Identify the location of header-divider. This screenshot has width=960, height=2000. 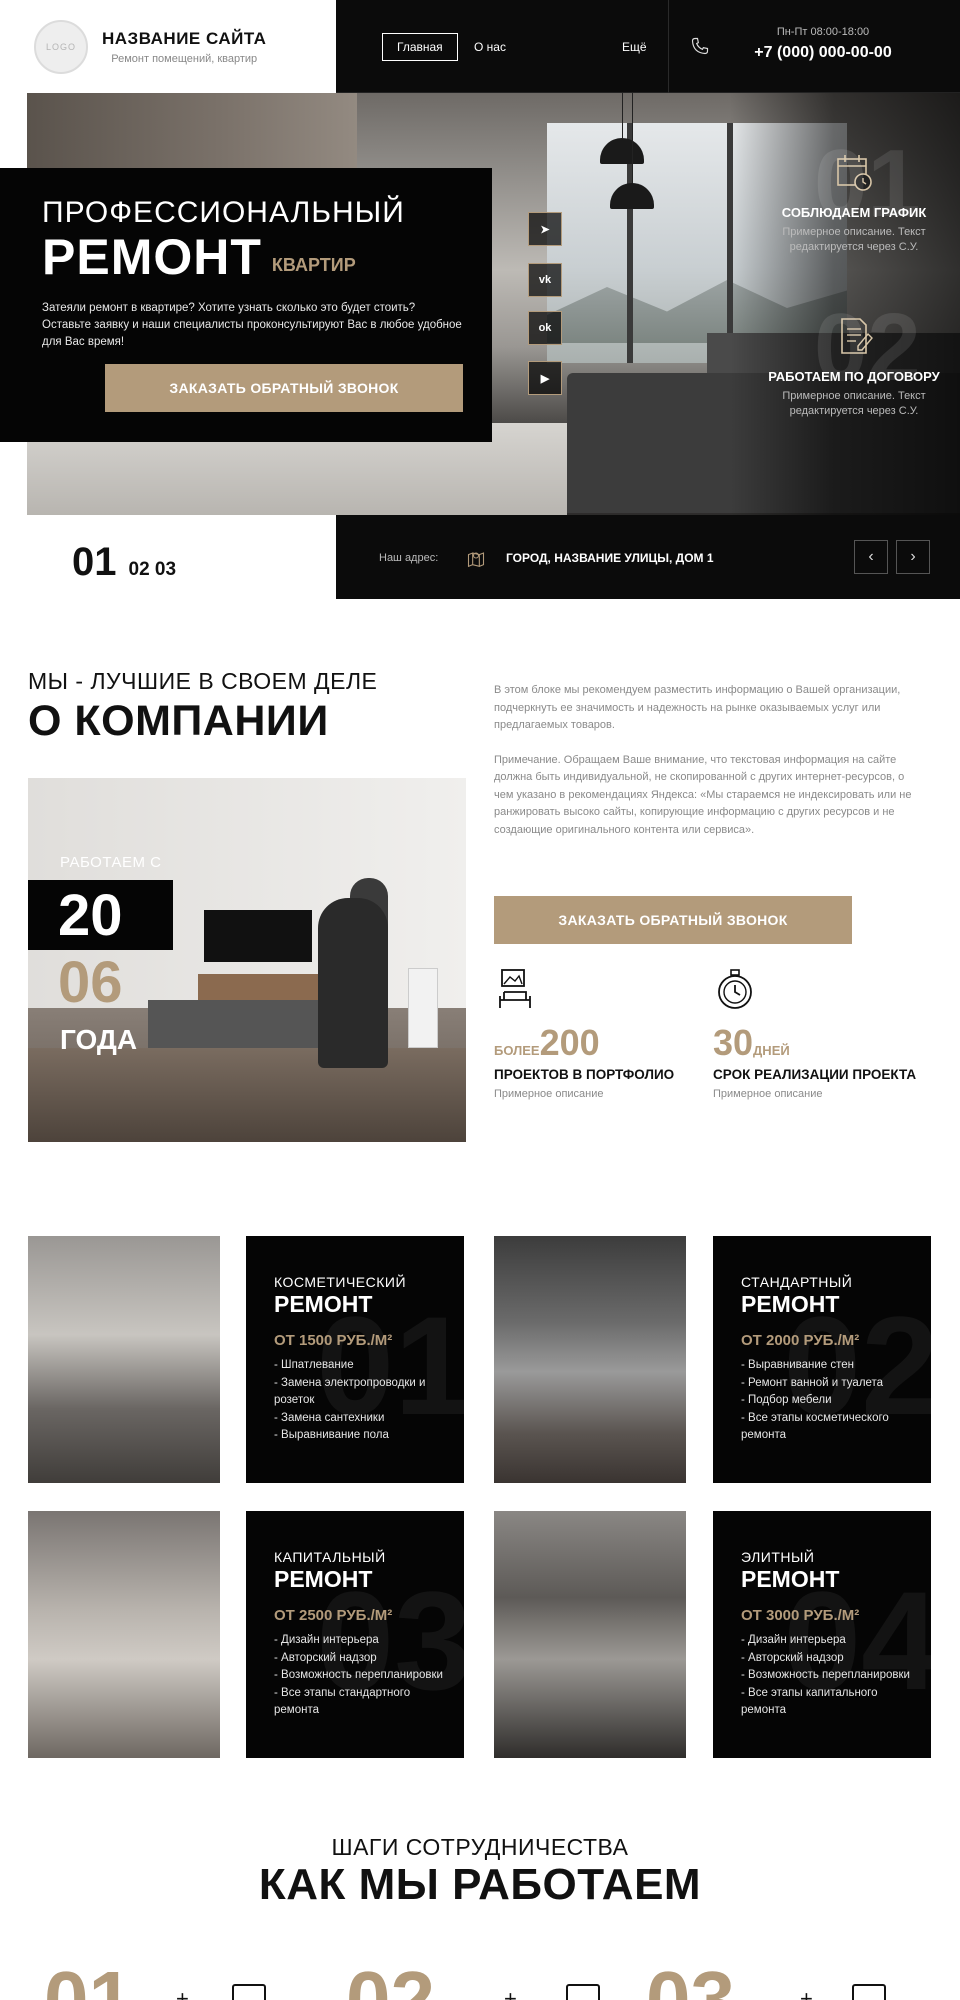
(668, 46).